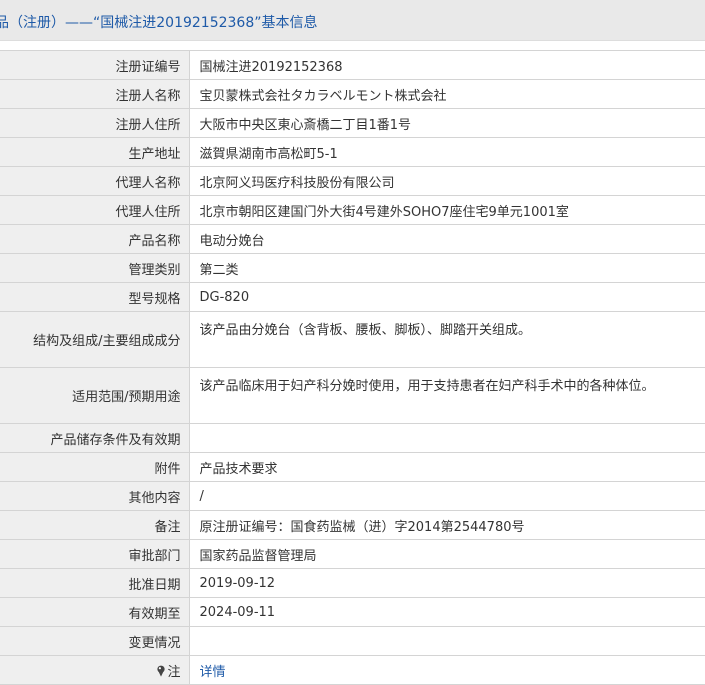 This screenshot has height=685, width=705. Describe the element at coordinates (447, 94) in the screenshot. I see `registrant-name-value: 宝贝蒙株式会社タカラベルモント株式会社` at that location.